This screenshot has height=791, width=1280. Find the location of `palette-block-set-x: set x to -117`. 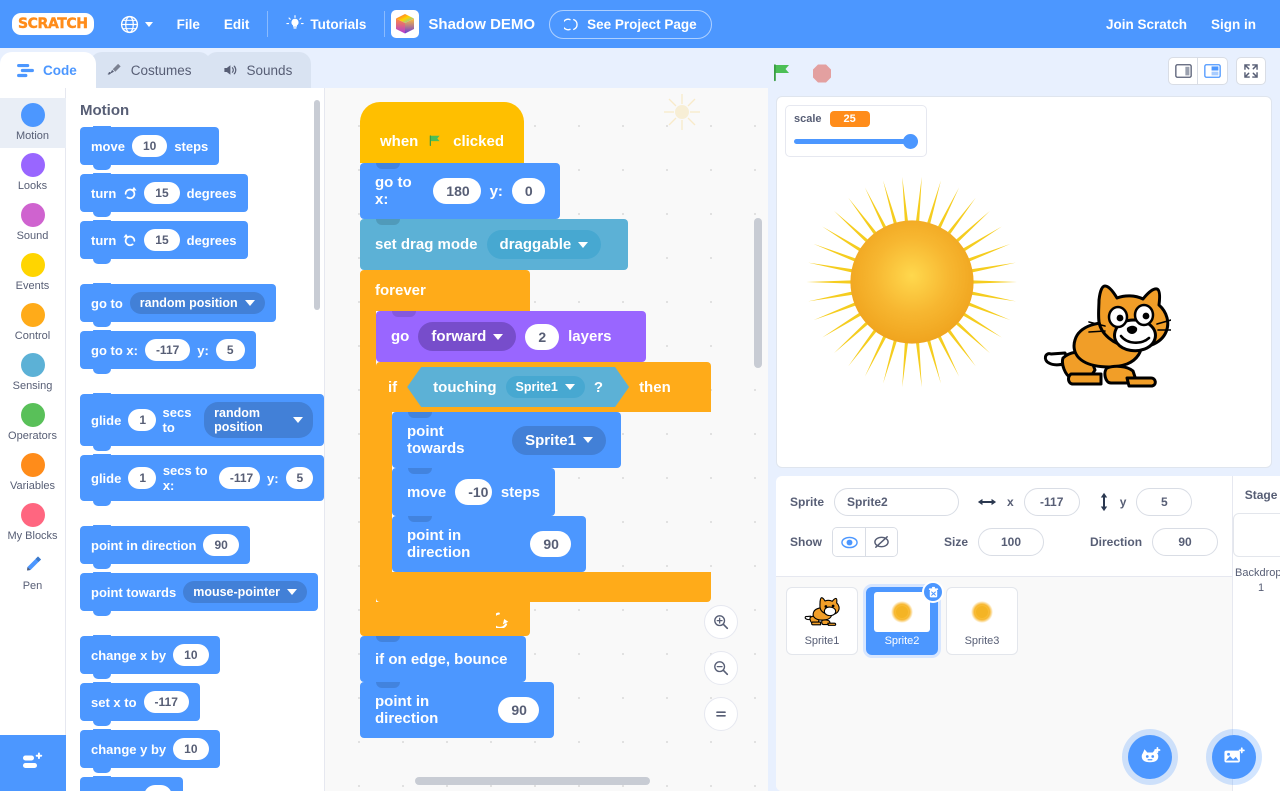

palette-block-set-x: set x to -117 is located at coordinates (140, 704).